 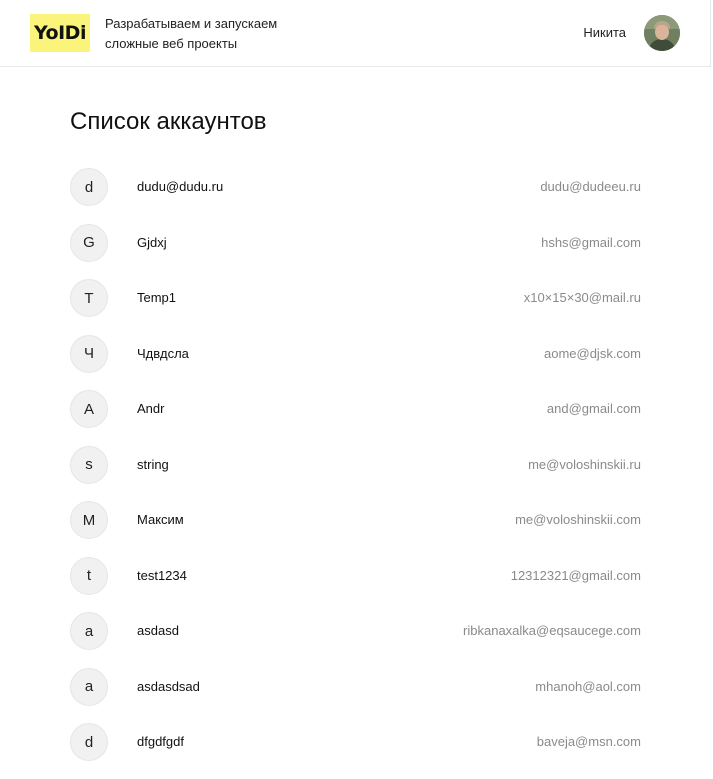 I want to click on account-name: Temp1, so click(x=157, y=297).